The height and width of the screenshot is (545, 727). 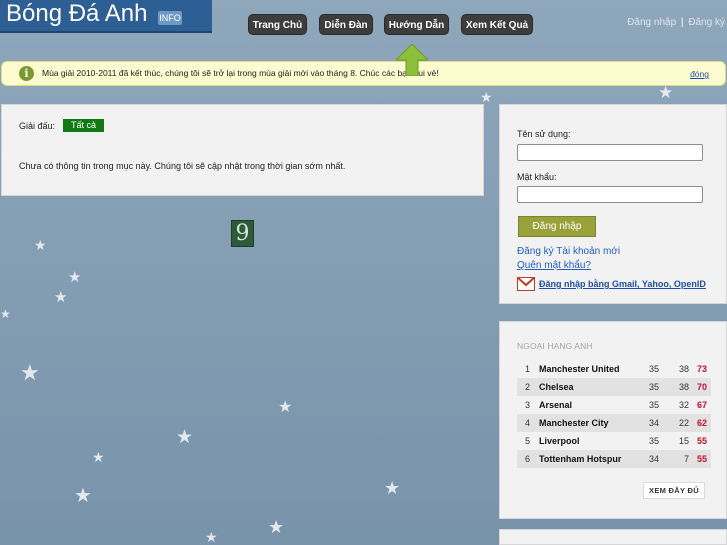 What do you see at coordinates (277, 24) in the screenshot?
I see `nav-home-button: Trang Chủ` at bounding box center [277, 24].